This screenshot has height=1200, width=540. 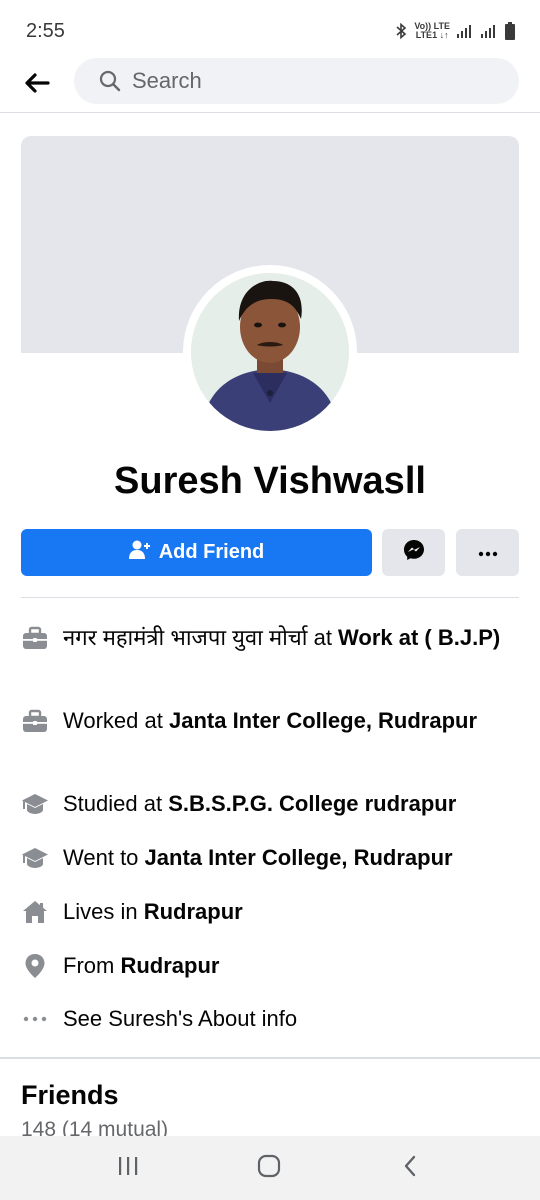 I want to click on intro-text: Worked at Janta Inter College, Rudrapur, so click(x=270, y=720).